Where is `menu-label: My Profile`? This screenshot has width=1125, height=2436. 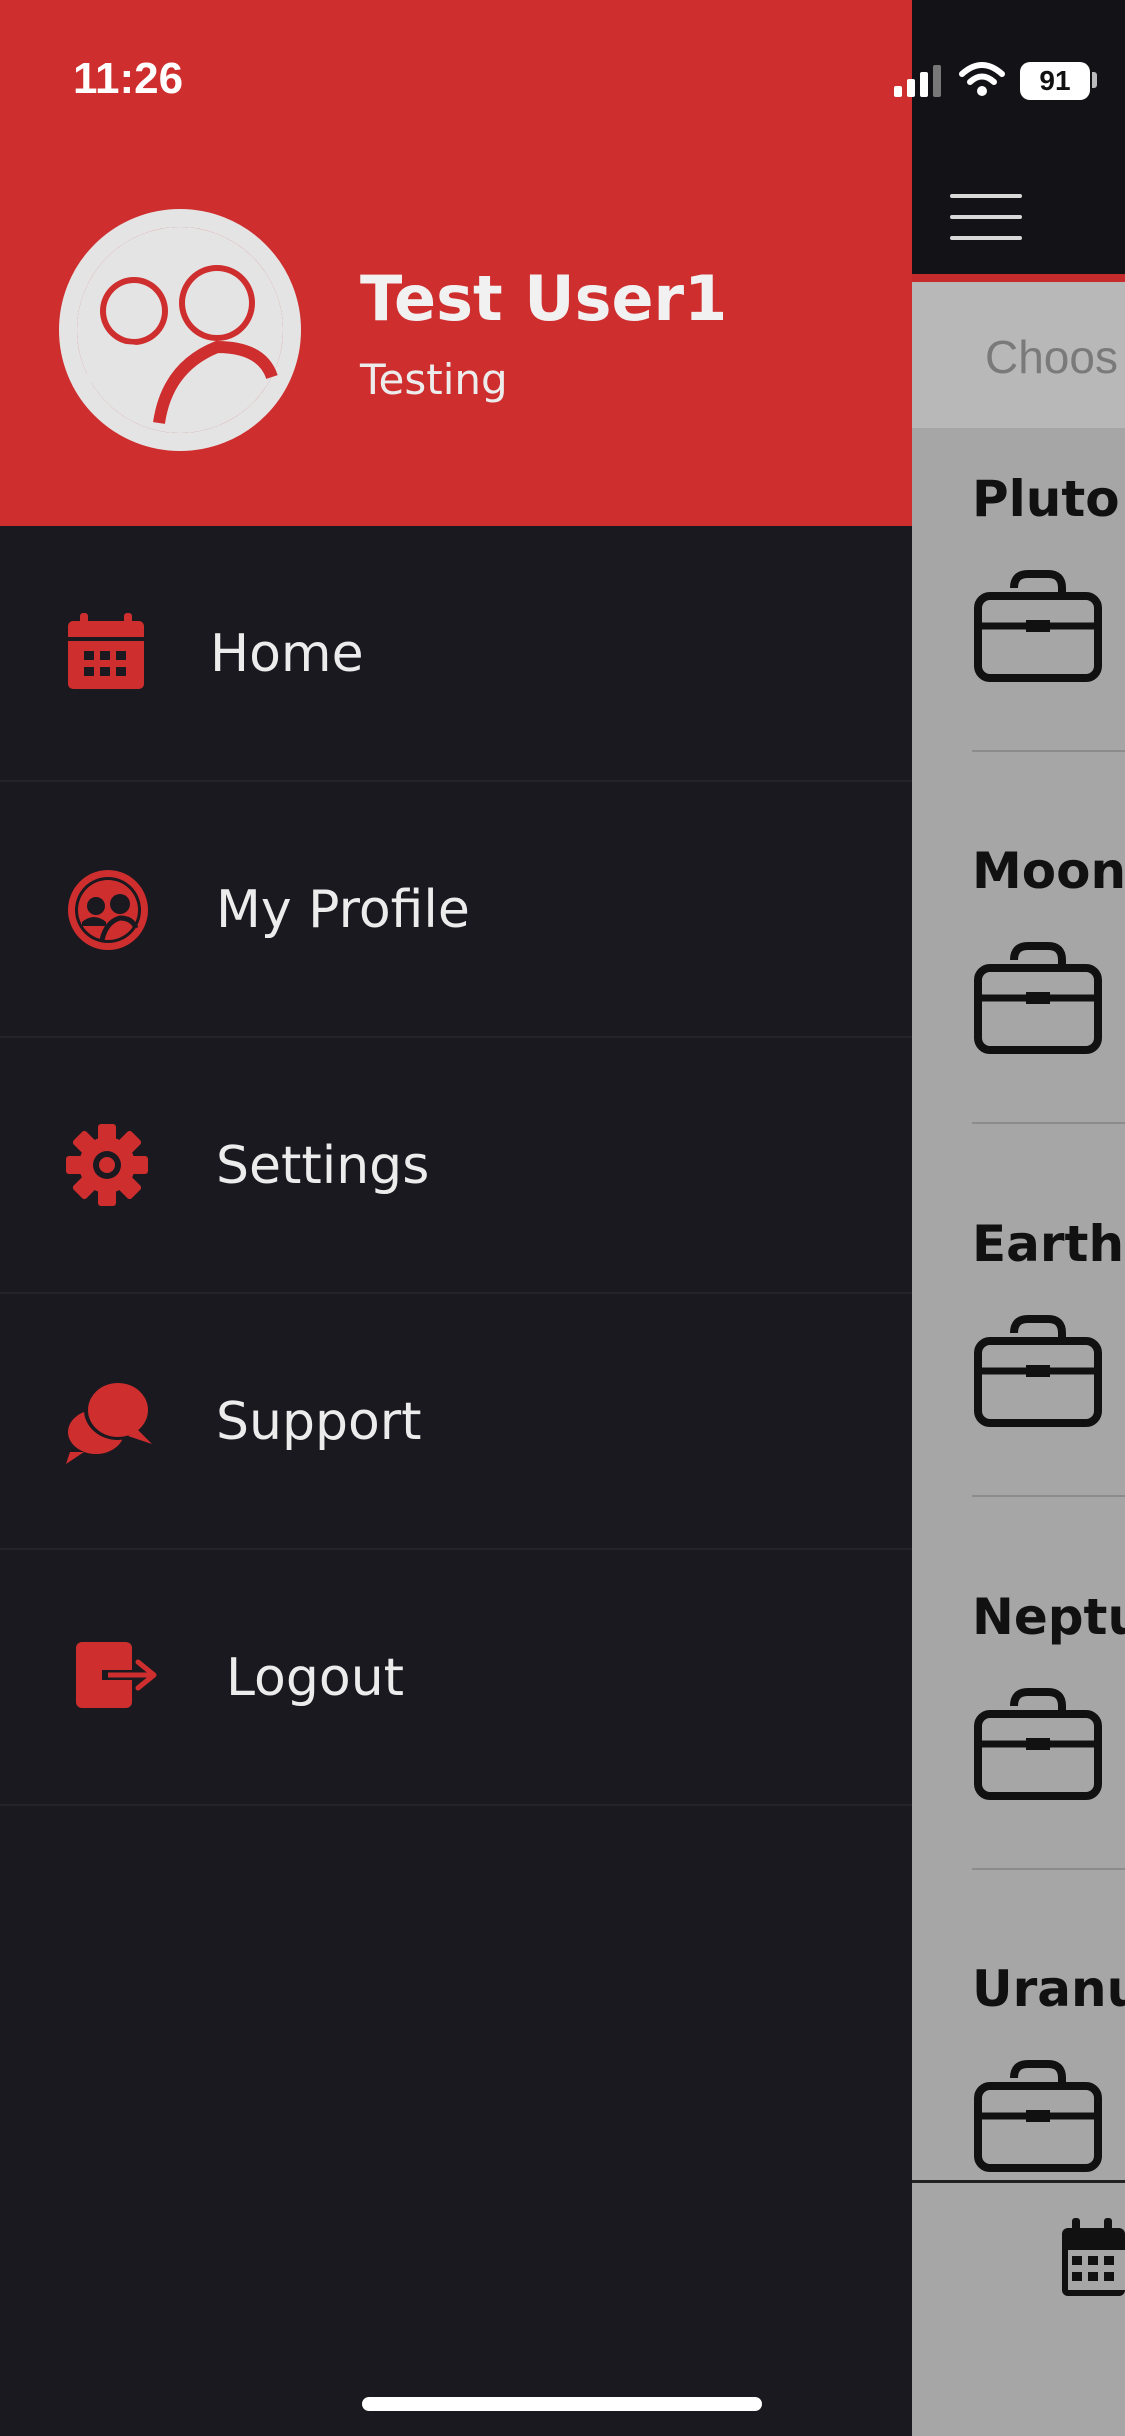
menu-label: My Profile is located at coordinates (343, 910).